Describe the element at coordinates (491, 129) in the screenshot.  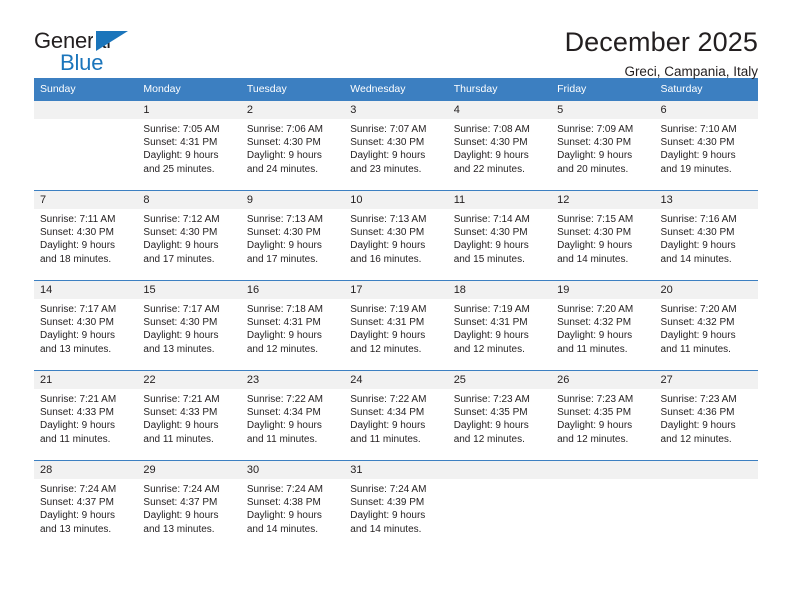
I see `sunrise-text: Sunrise: 7:08 AM` at that location.